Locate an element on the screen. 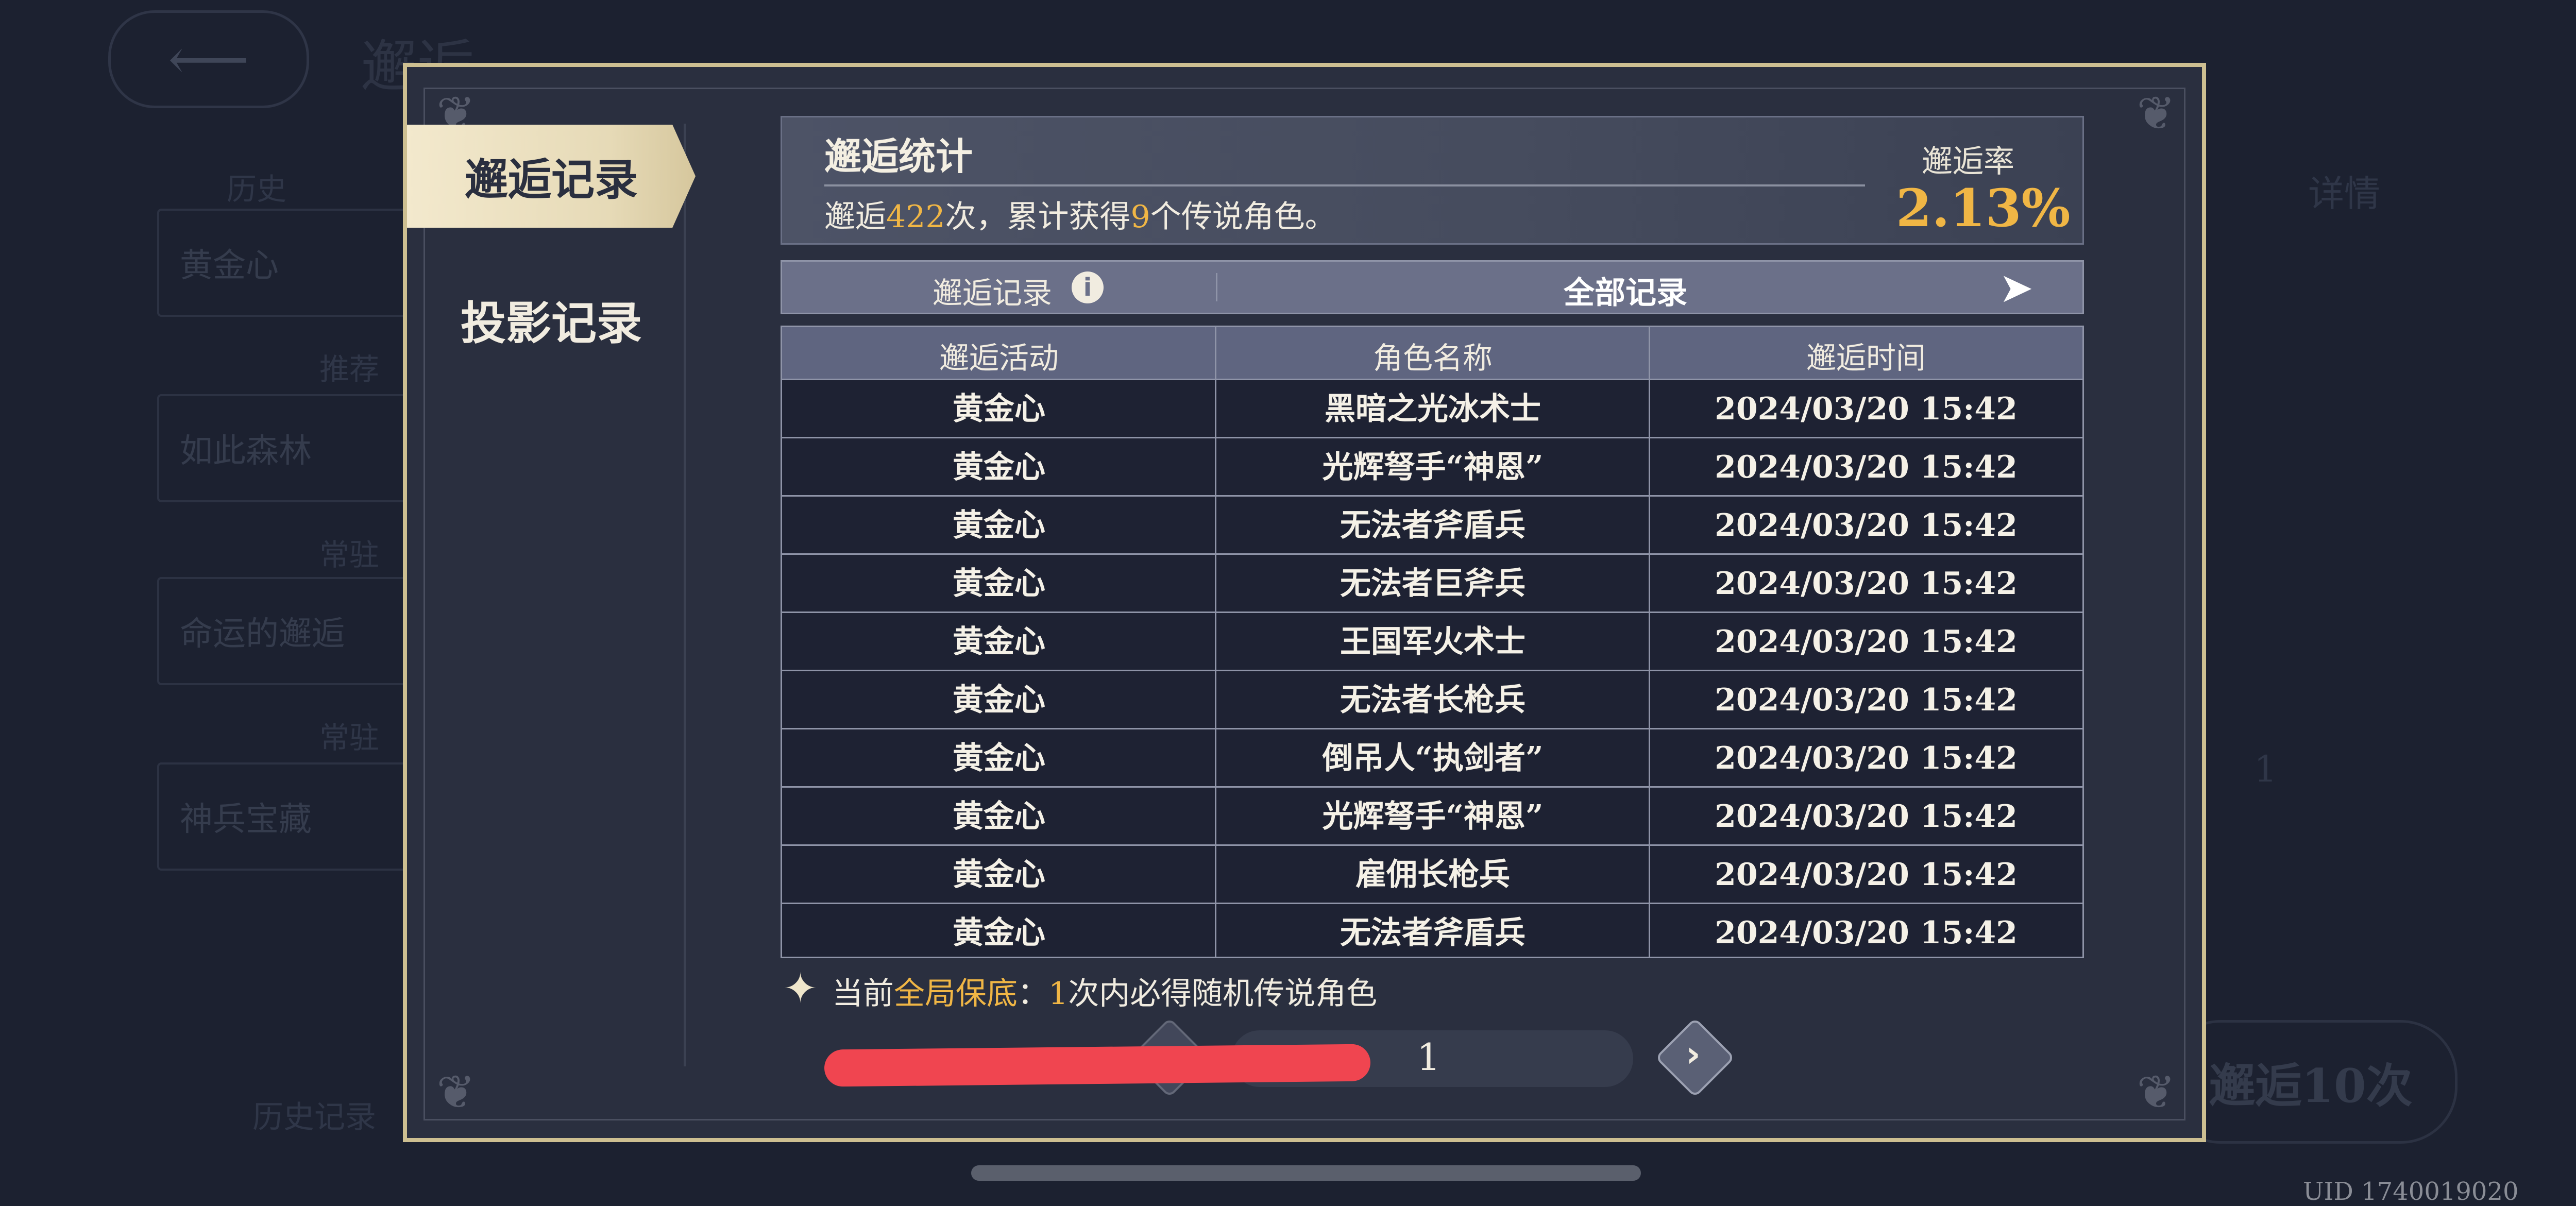 This screenshot has height=1206, width=2576. cell-character: 无法者长枪兵 is located at coordinates (1433, 700).